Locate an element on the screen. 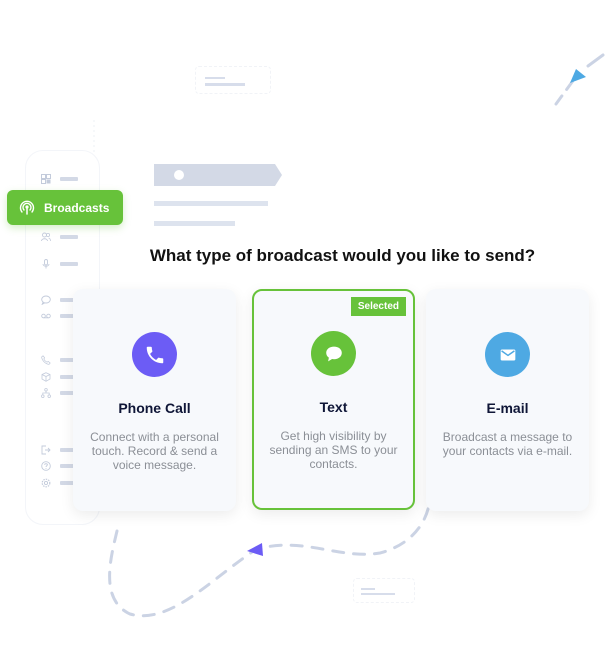 This screenshot has height=672, width=605. settings-icon is located at coordinates (46, 483).